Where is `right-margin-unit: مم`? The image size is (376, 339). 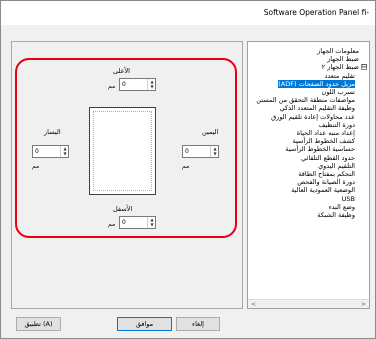 right-margin-unit: مم is located at coordinates (186, 166).